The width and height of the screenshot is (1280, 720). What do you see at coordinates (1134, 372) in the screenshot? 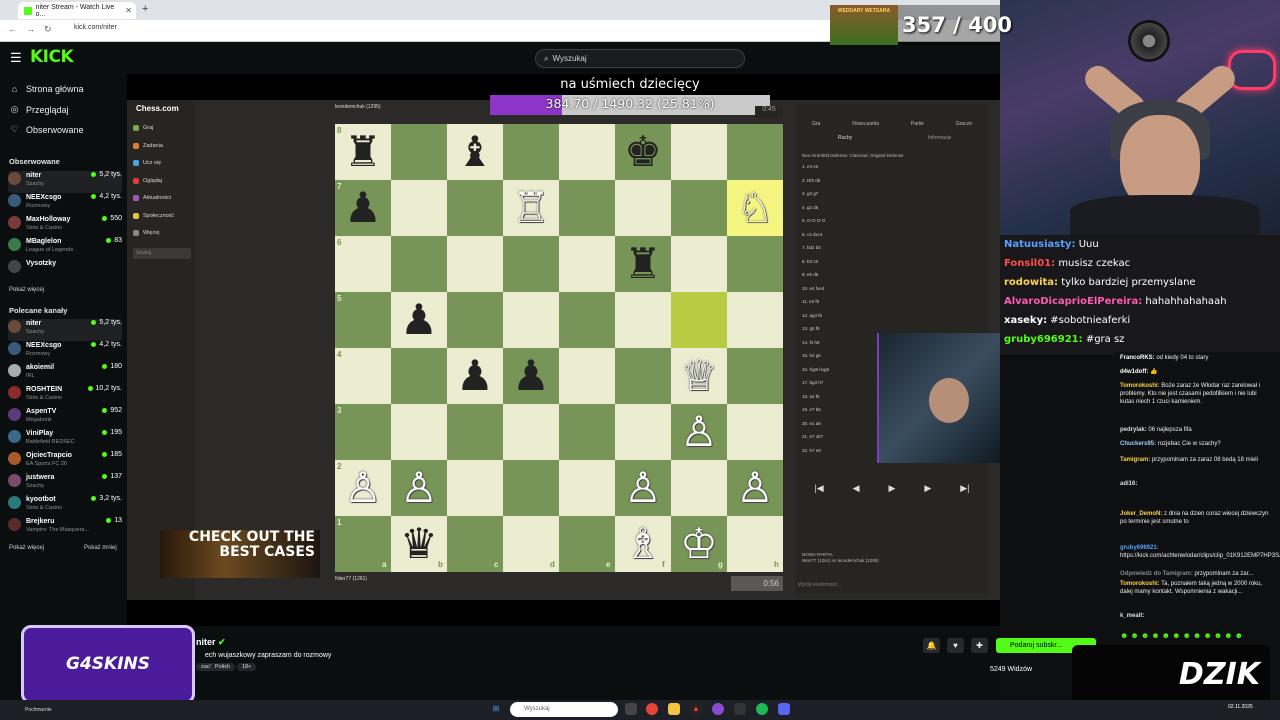
I see `chat-username: d4w1doff:` at bounding box center [1134, 372].